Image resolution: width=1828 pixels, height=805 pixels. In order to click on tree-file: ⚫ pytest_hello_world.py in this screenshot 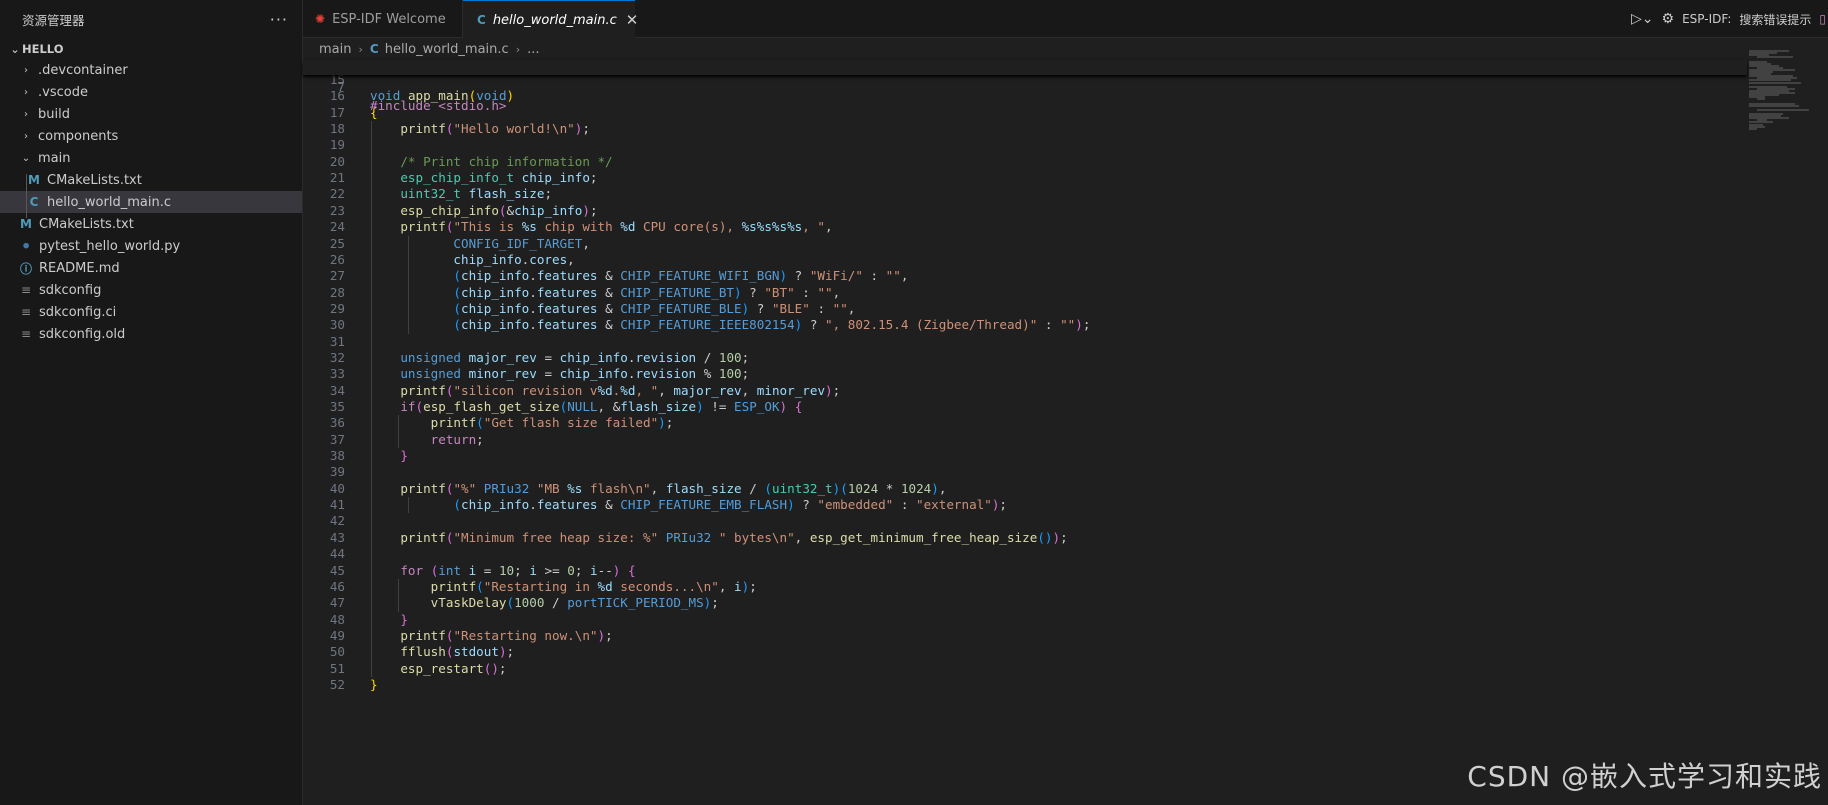, I will do `click(151, 246)`.